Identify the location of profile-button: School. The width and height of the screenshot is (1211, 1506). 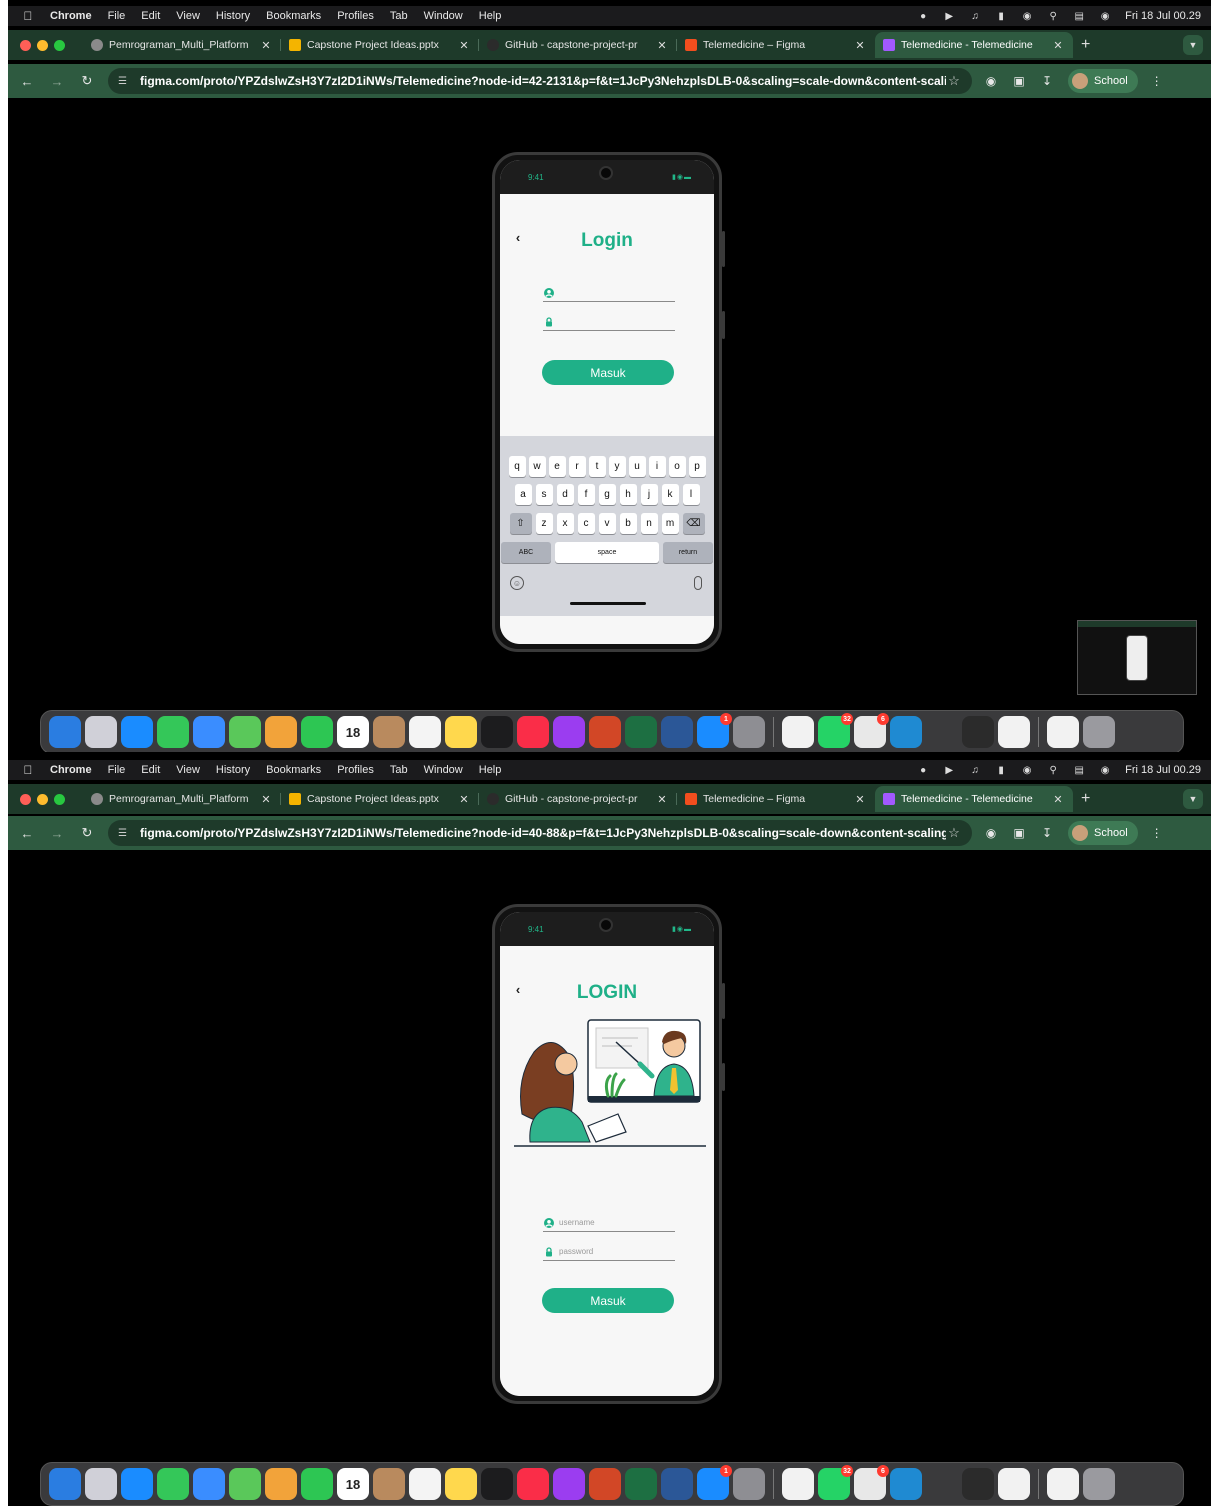
(1103, 81).